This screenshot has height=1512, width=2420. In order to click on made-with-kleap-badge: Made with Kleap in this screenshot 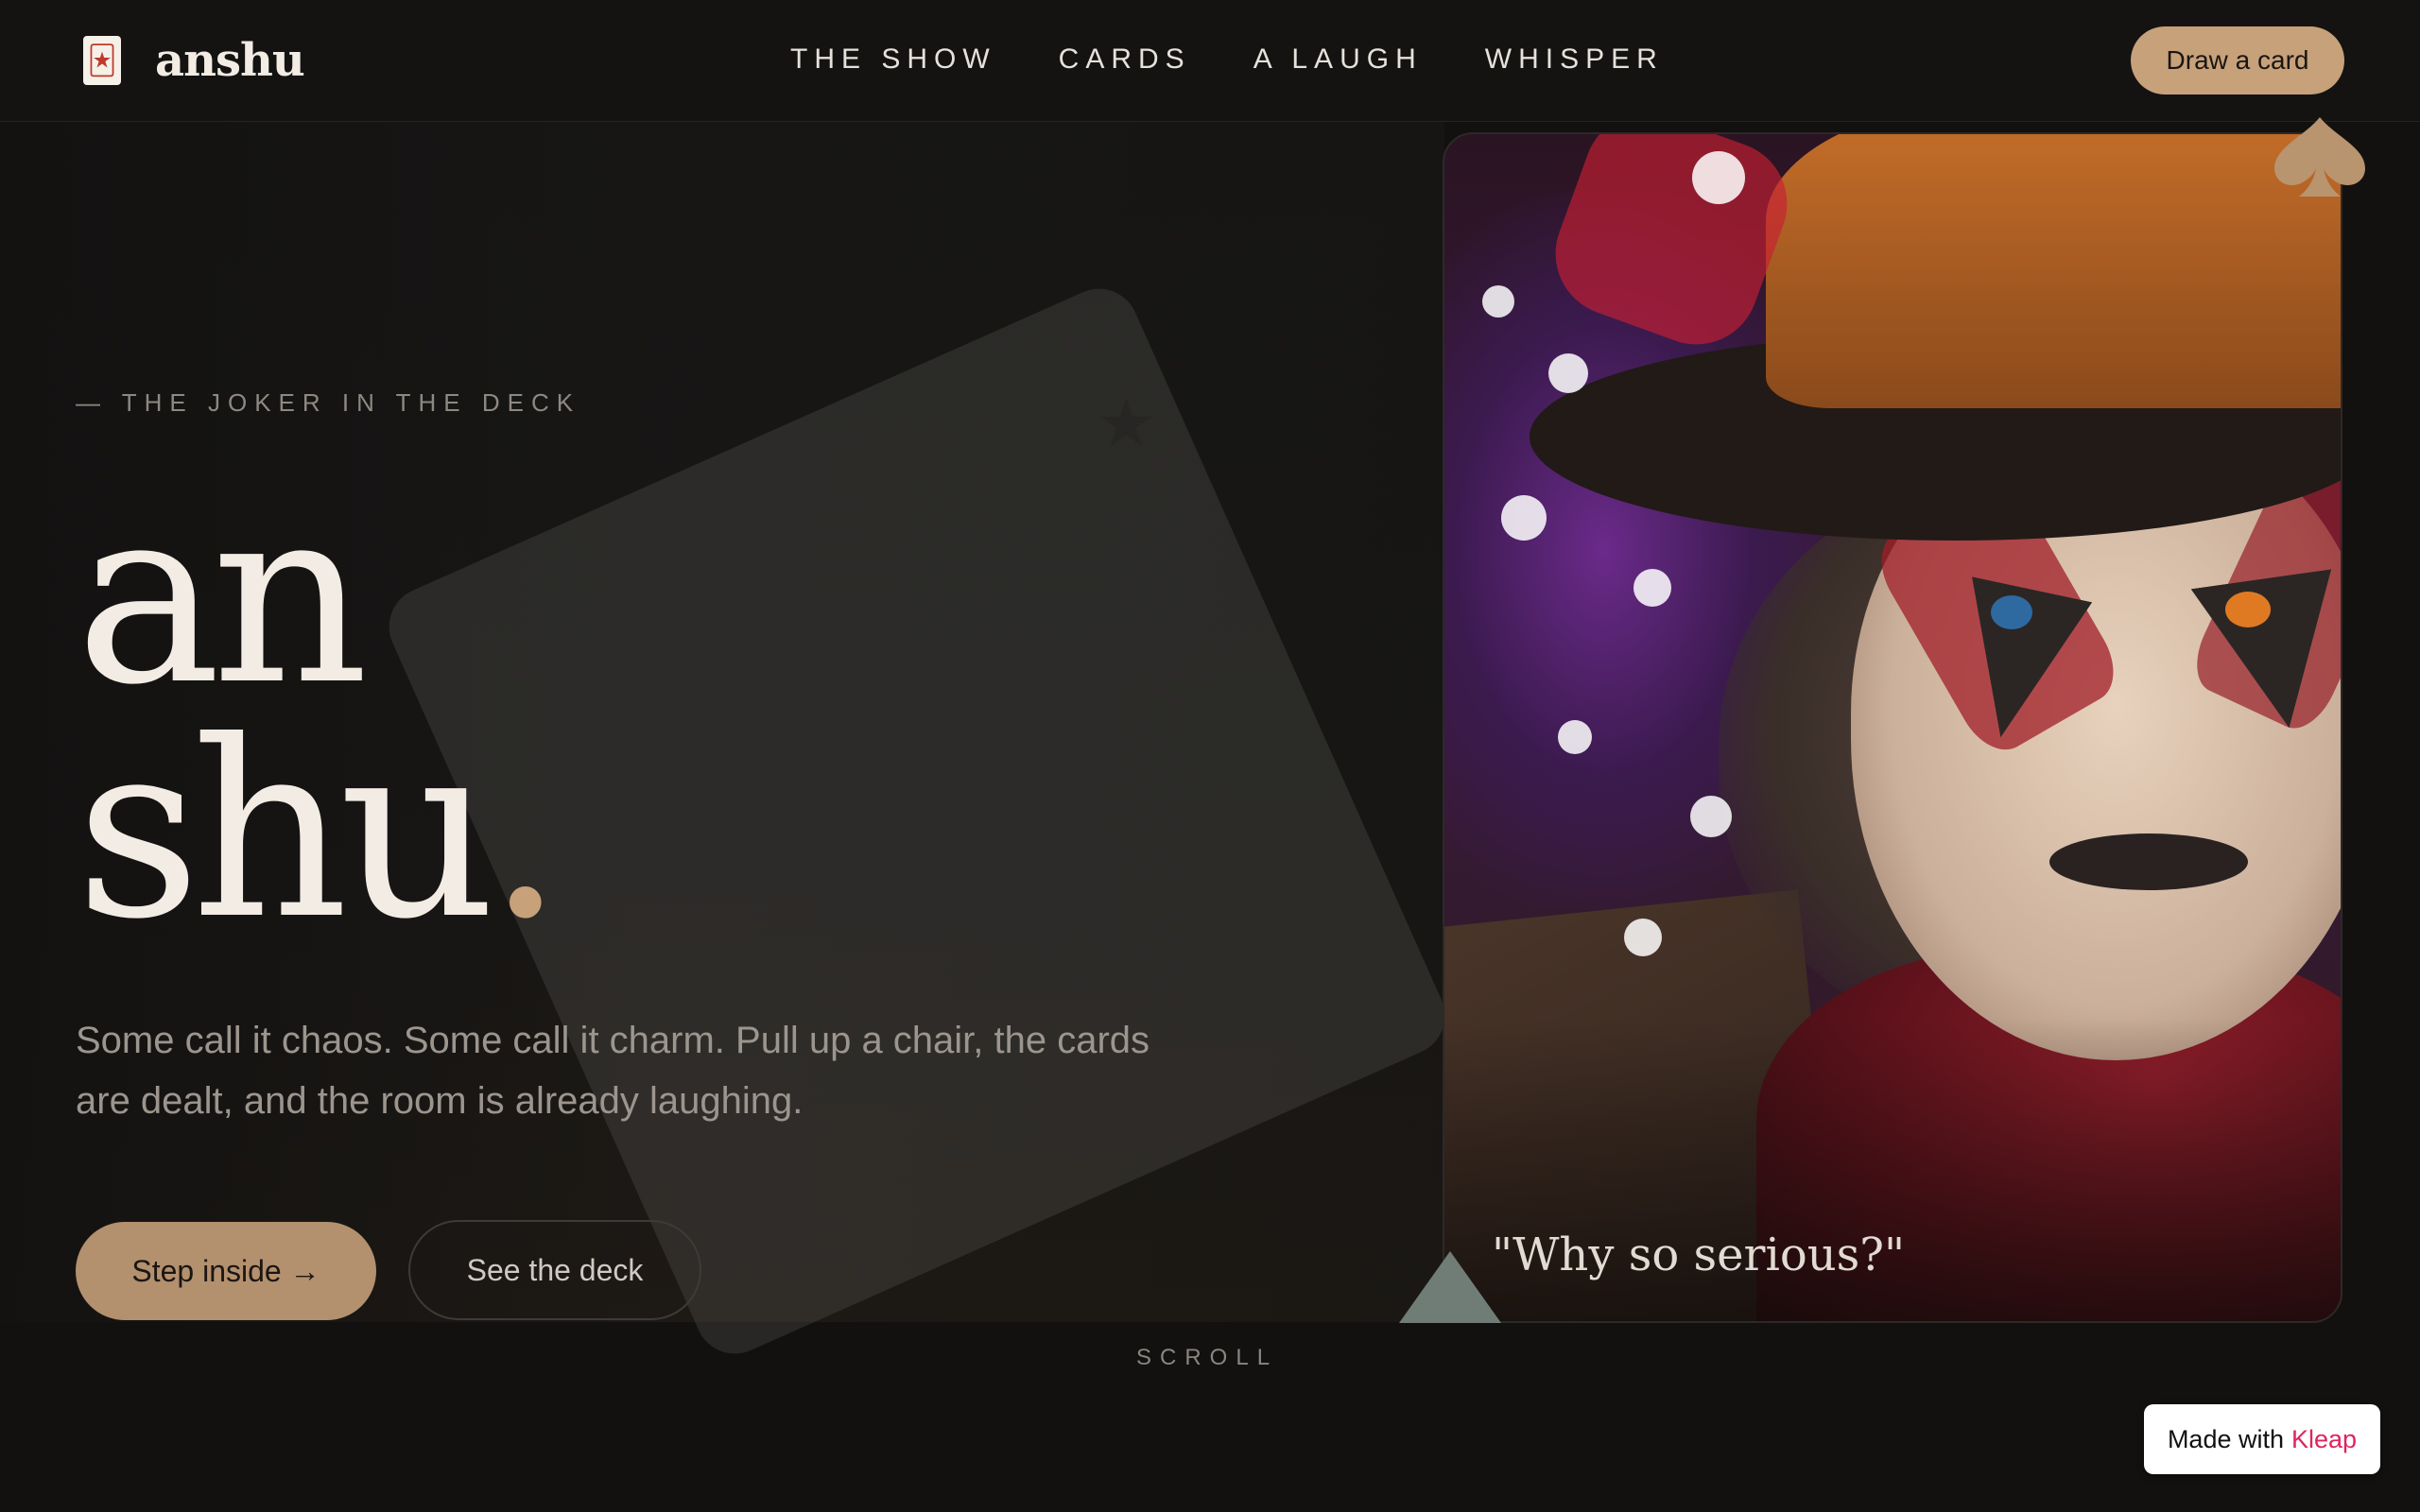, I will do `click(2262, 1439)`.